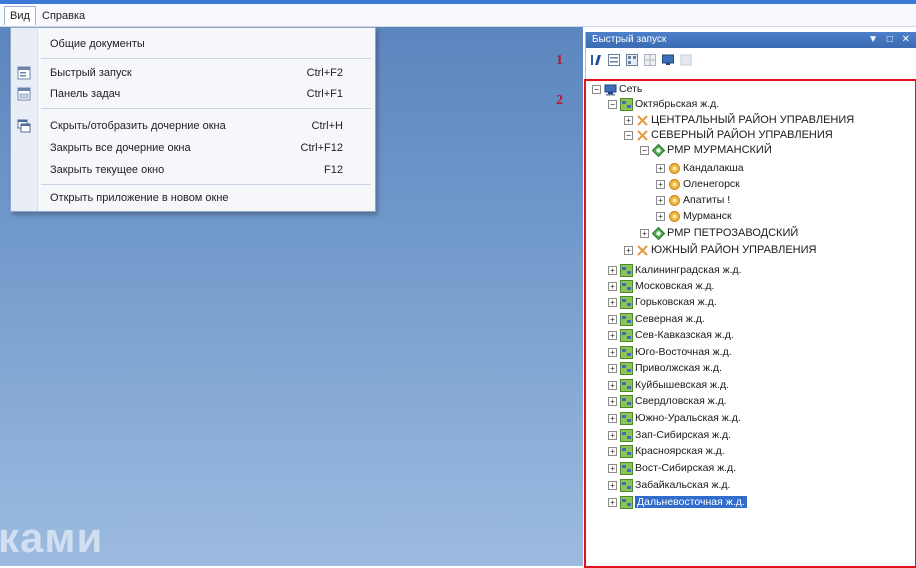 The height and width of the screenshot is (568, 916). I want to click on tree-node: + Вост-Сибирская ж.д., so click(672, 468).